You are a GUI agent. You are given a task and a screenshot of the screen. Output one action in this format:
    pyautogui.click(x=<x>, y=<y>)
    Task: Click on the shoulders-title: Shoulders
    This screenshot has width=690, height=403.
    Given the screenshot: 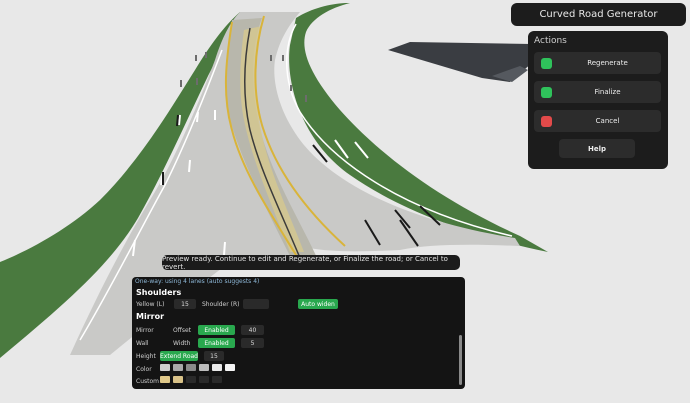 What is the action you would take?
    pyautogui.click(x=159, y=292)
    